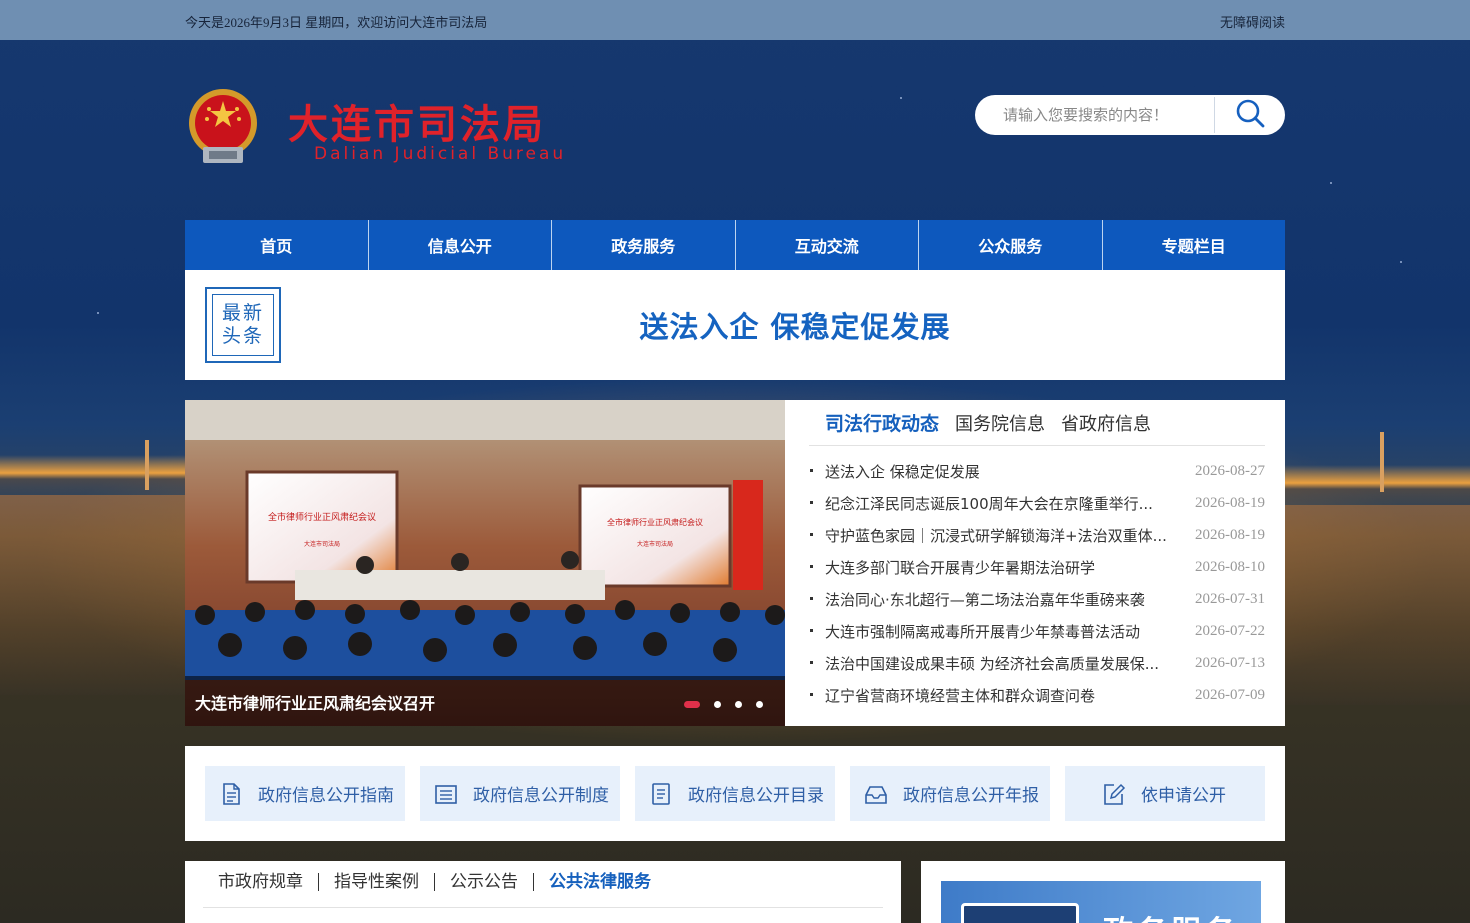  What do you see at coordinates (1230, 470) in the screenshot?
I see `news-date: 2026-08-27` at bounding box center [1230, 470].